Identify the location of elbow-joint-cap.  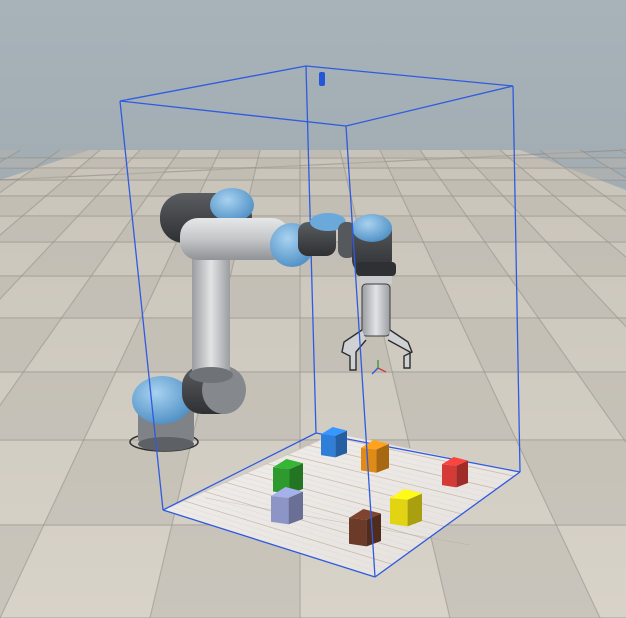
(232, 205).